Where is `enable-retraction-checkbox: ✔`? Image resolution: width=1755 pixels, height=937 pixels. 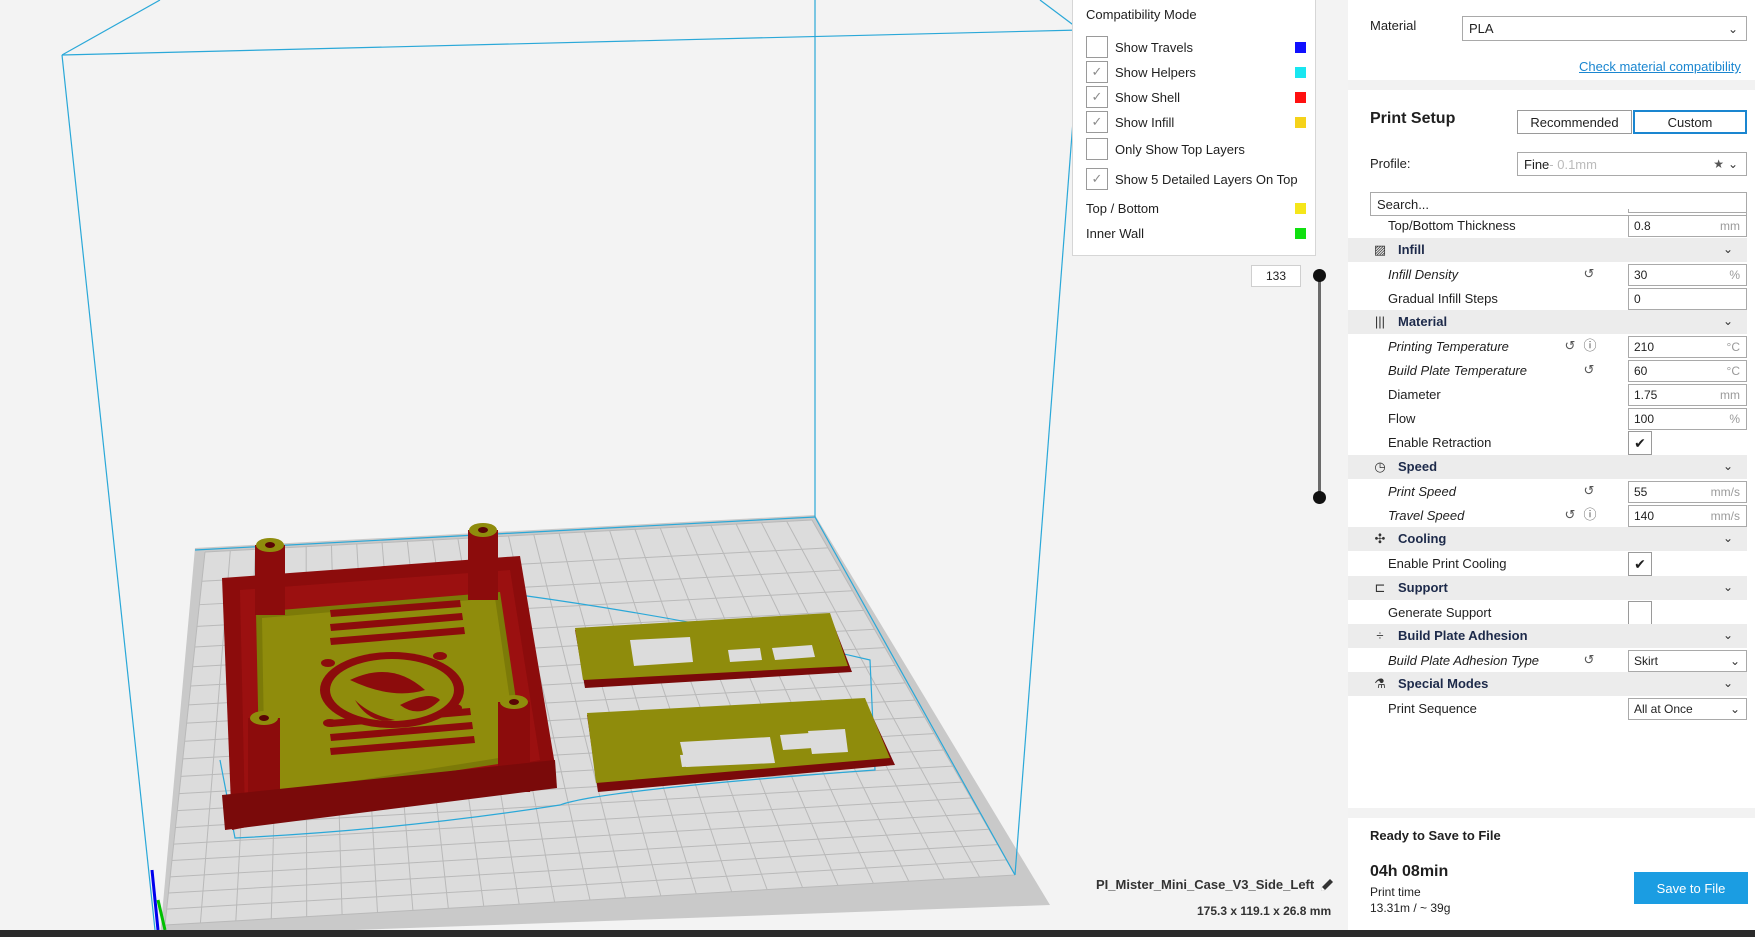
enable-retraction-checkbox: ✔ is located at coordinates (1640, 443).